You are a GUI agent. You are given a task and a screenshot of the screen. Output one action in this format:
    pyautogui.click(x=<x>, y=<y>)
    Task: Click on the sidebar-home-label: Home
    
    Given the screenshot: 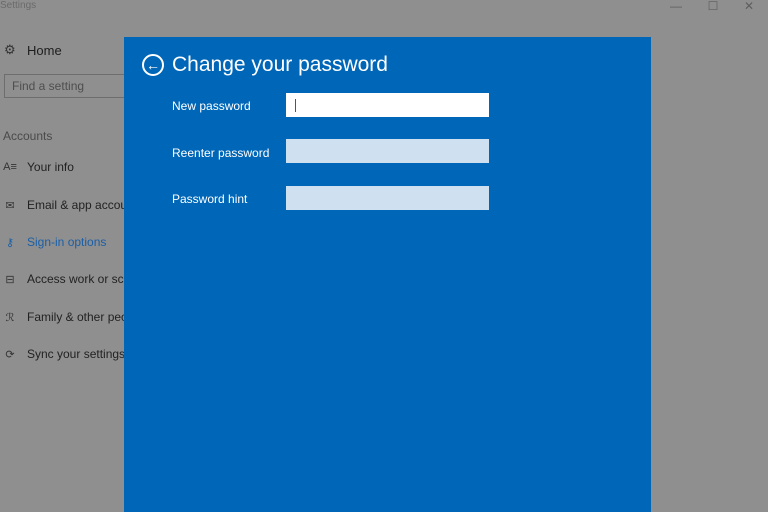 What is the action you would take?
    pyautogui.click(x=44, y=50)
    